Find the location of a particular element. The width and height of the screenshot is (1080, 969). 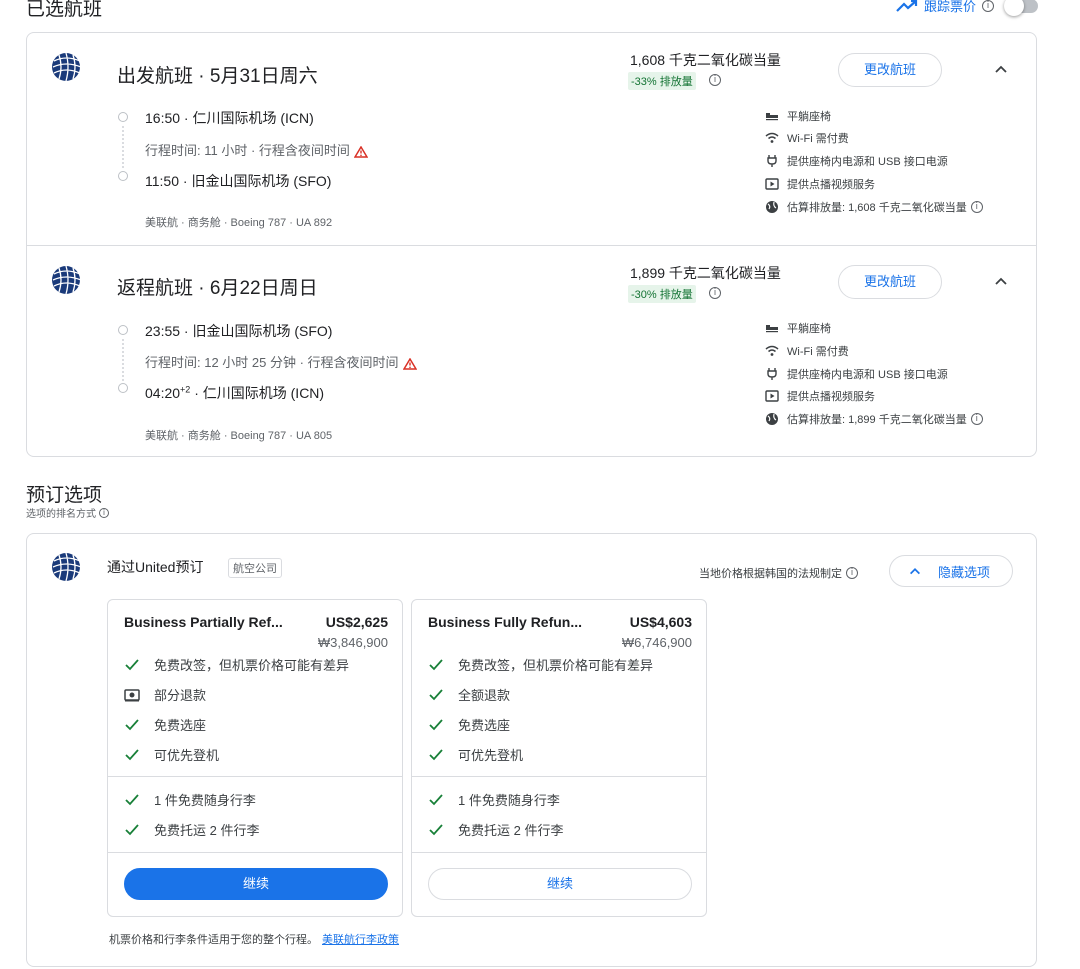

duration-info: 行程时间: 11 小时 · 行程含夜间时间 is located at coordinates (256, 149).